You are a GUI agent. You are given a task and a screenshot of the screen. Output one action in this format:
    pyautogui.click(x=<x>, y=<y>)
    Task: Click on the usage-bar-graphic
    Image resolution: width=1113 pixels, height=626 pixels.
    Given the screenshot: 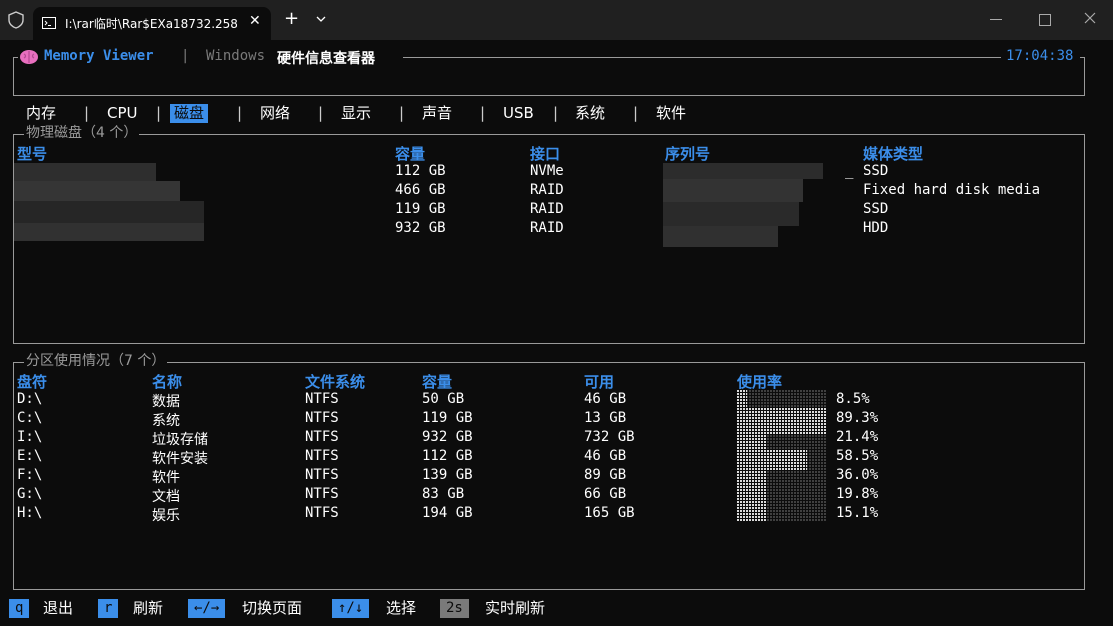 What is the action you would take?
    pyautogui.click(x=782, y=456)
    